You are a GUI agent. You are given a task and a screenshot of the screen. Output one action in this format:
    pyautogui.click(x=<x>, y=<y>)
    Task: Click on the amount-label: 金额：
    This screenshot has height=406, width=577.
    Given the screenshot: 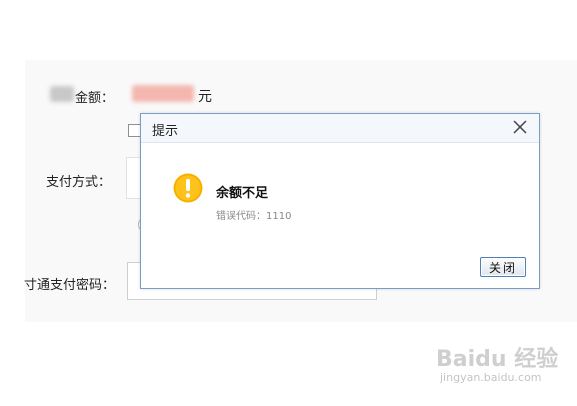 What is the action you would take?
    pyautogui.click(x=95, y=98)
    